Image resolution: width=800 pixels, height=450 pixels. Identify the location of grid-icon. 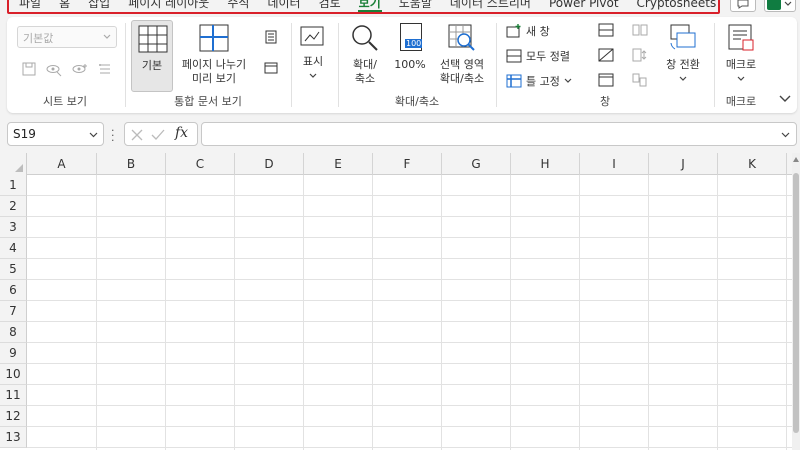
(153, 39).